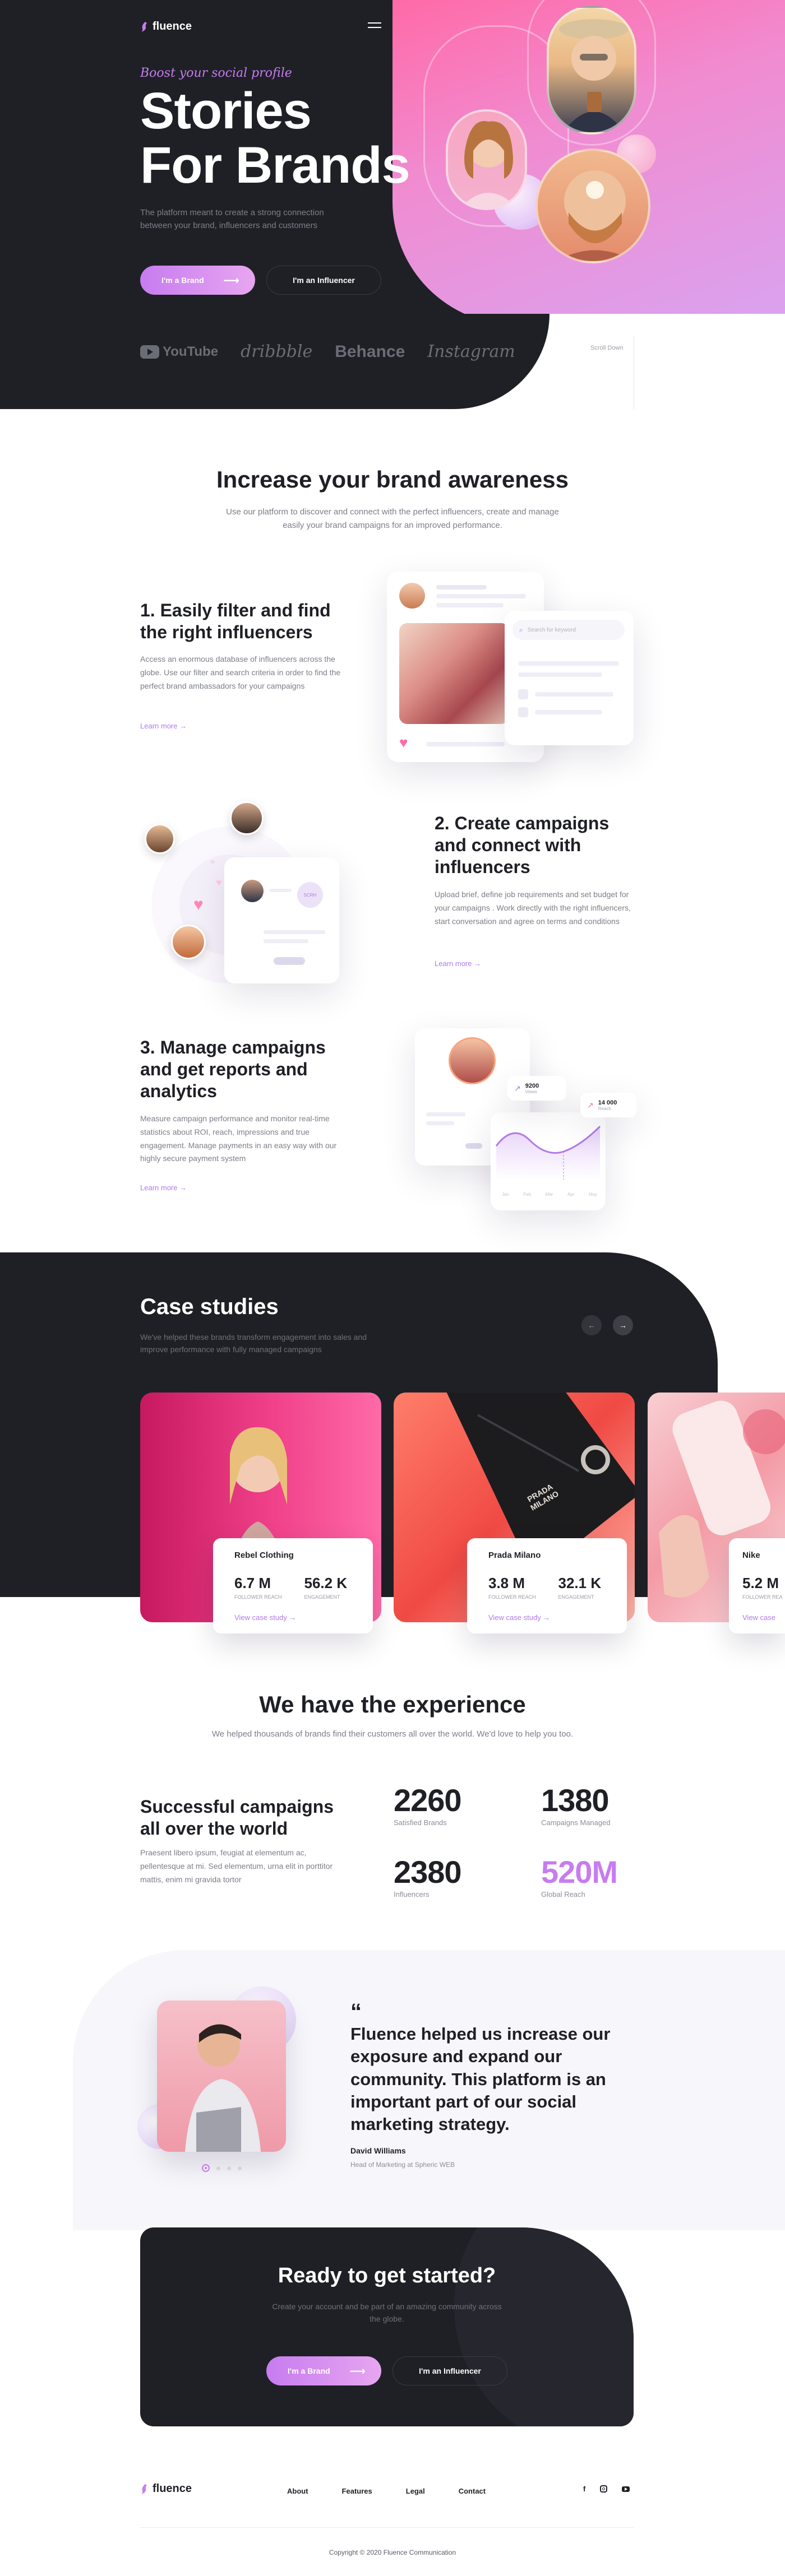 The height and width of the screenshot is (2576, 785). Describe the element at coordinates (568, 630) in the screenshot. I see `search-input: ⌕ Search for keyword` at that location.